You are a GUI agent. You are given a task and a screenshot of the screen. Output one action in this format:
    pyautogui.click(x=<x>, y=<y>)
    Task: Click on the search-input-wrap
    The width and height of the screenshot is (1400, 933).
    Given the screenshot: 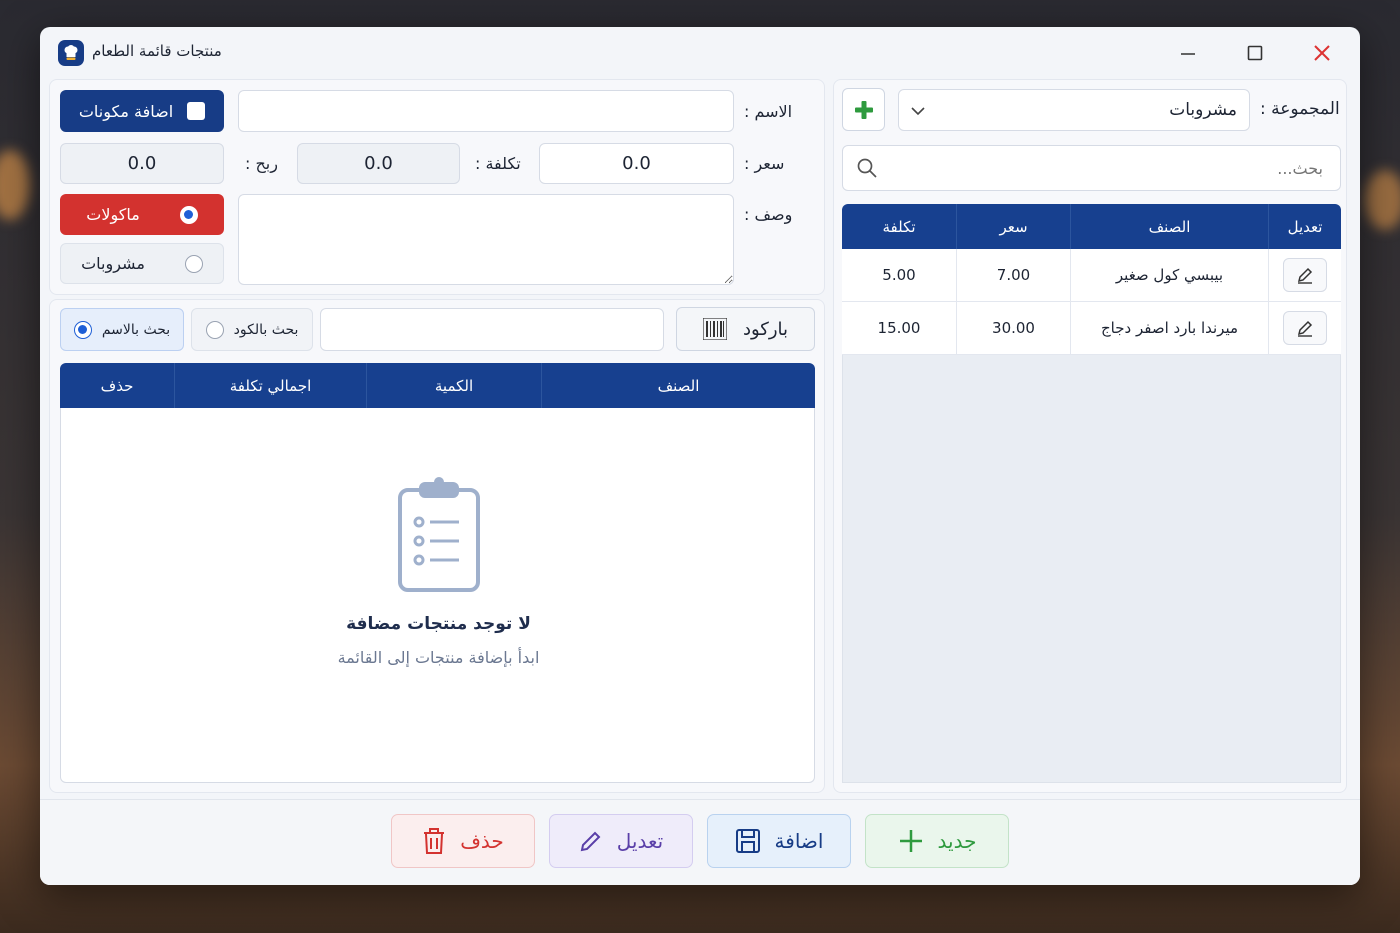 What is the action you would take?
    pyautogui.click(x=1091, y=168)
    